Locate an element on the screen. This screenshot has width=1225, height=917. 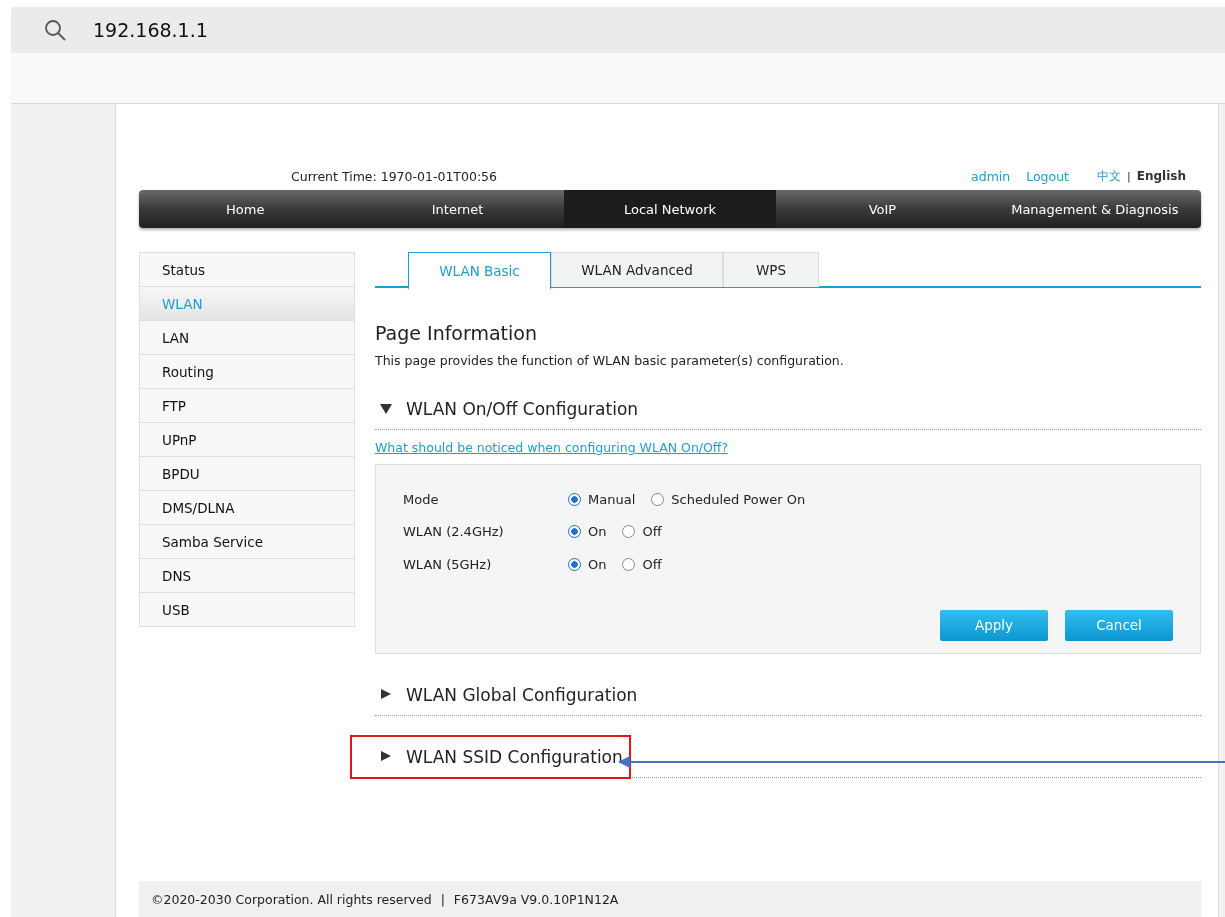
sidebar-item: DNS is located at coordinates (247, 576).